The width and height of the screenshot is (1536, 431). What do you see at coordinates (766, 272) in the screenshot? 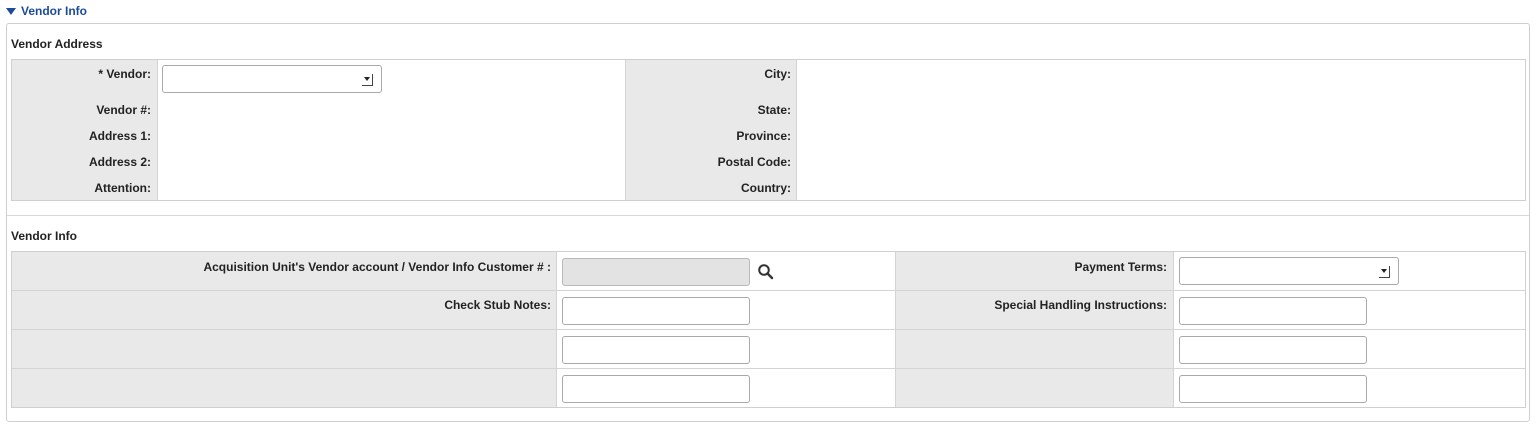
I see `search-icon` at bounding box center [766, 272].